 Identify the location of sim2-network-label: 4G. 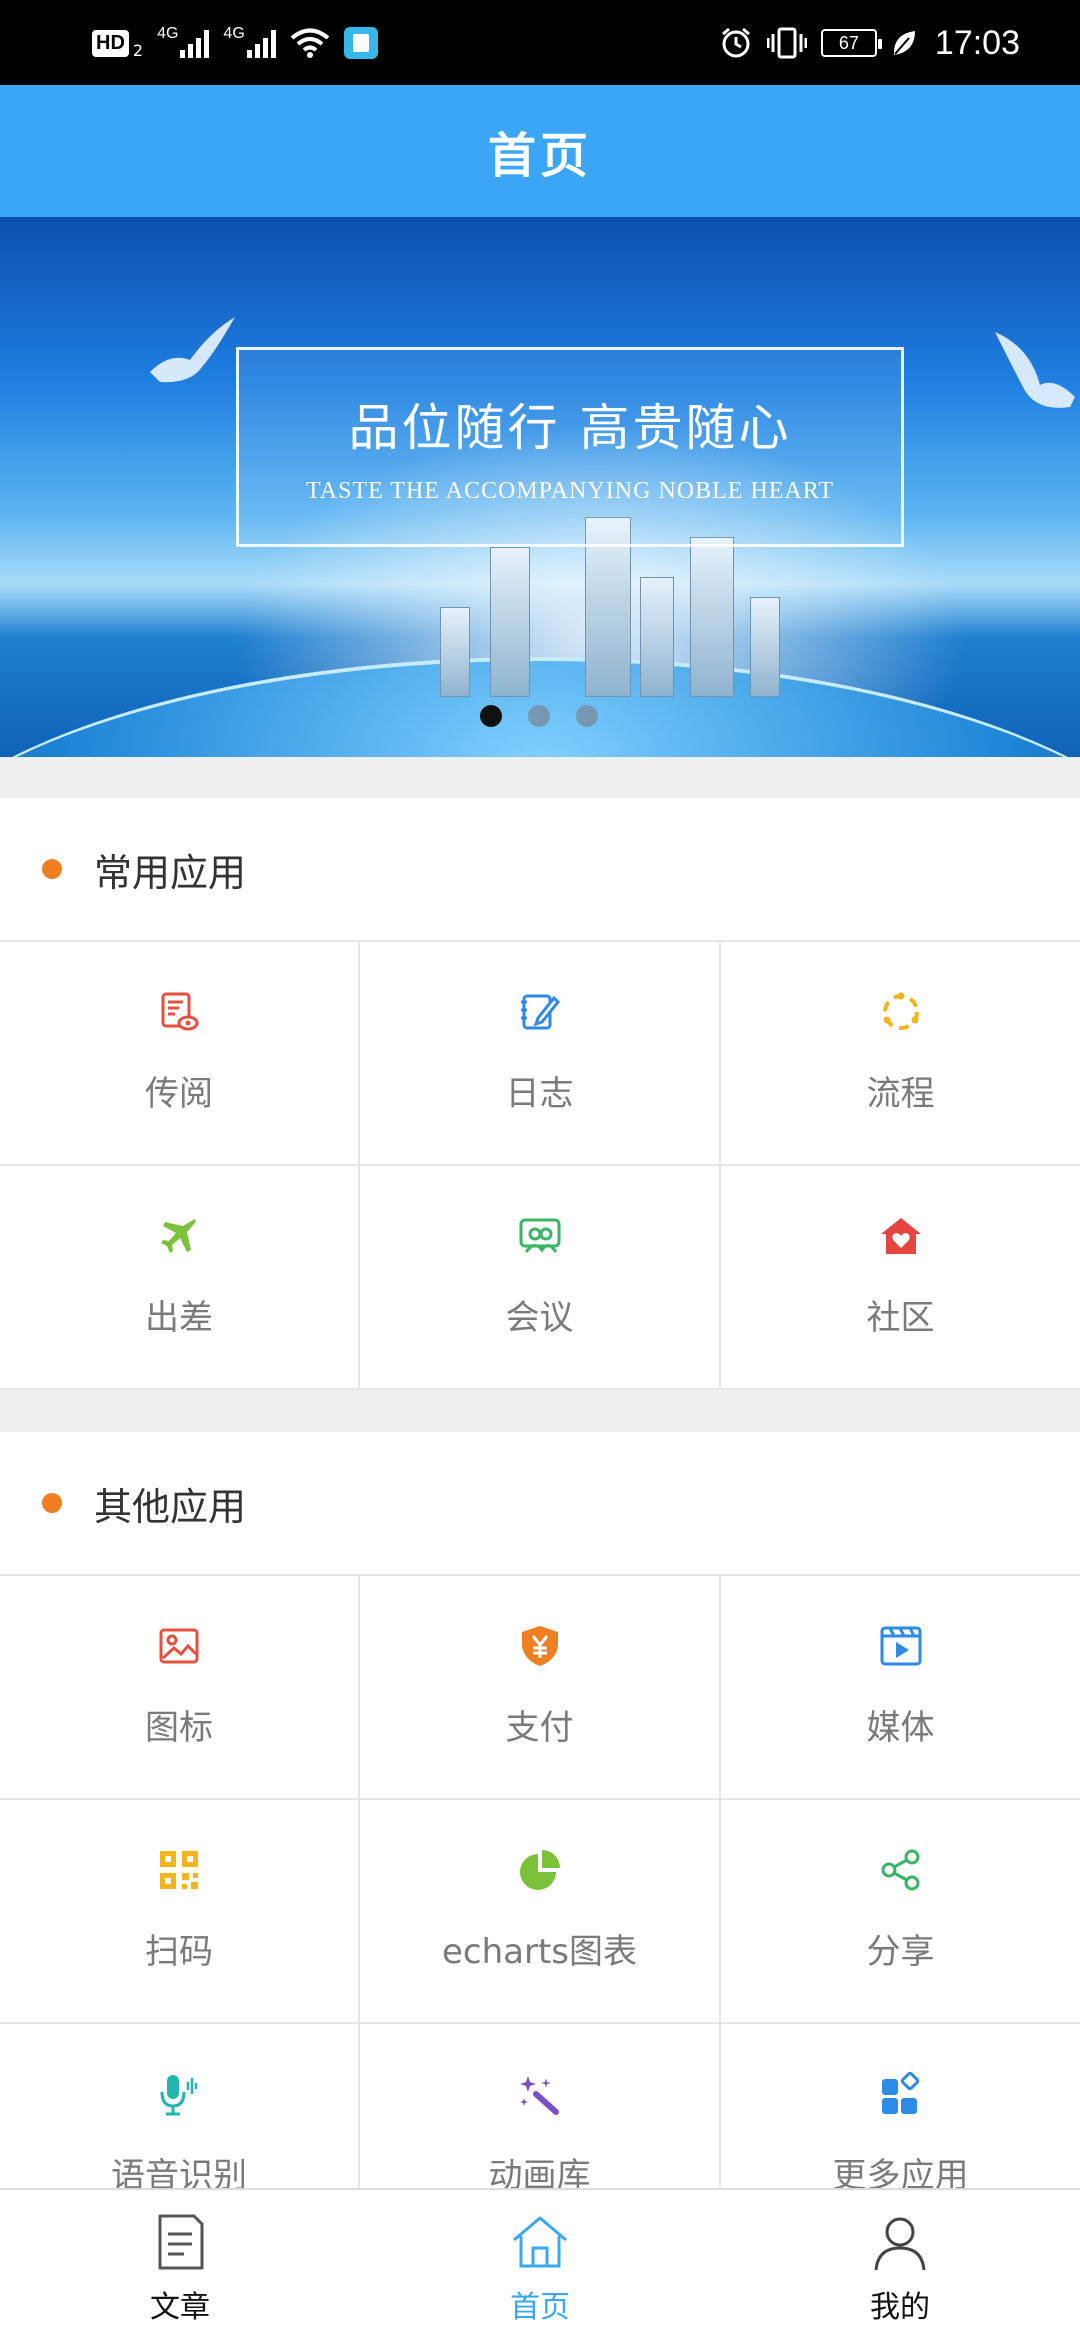
(234, 33).